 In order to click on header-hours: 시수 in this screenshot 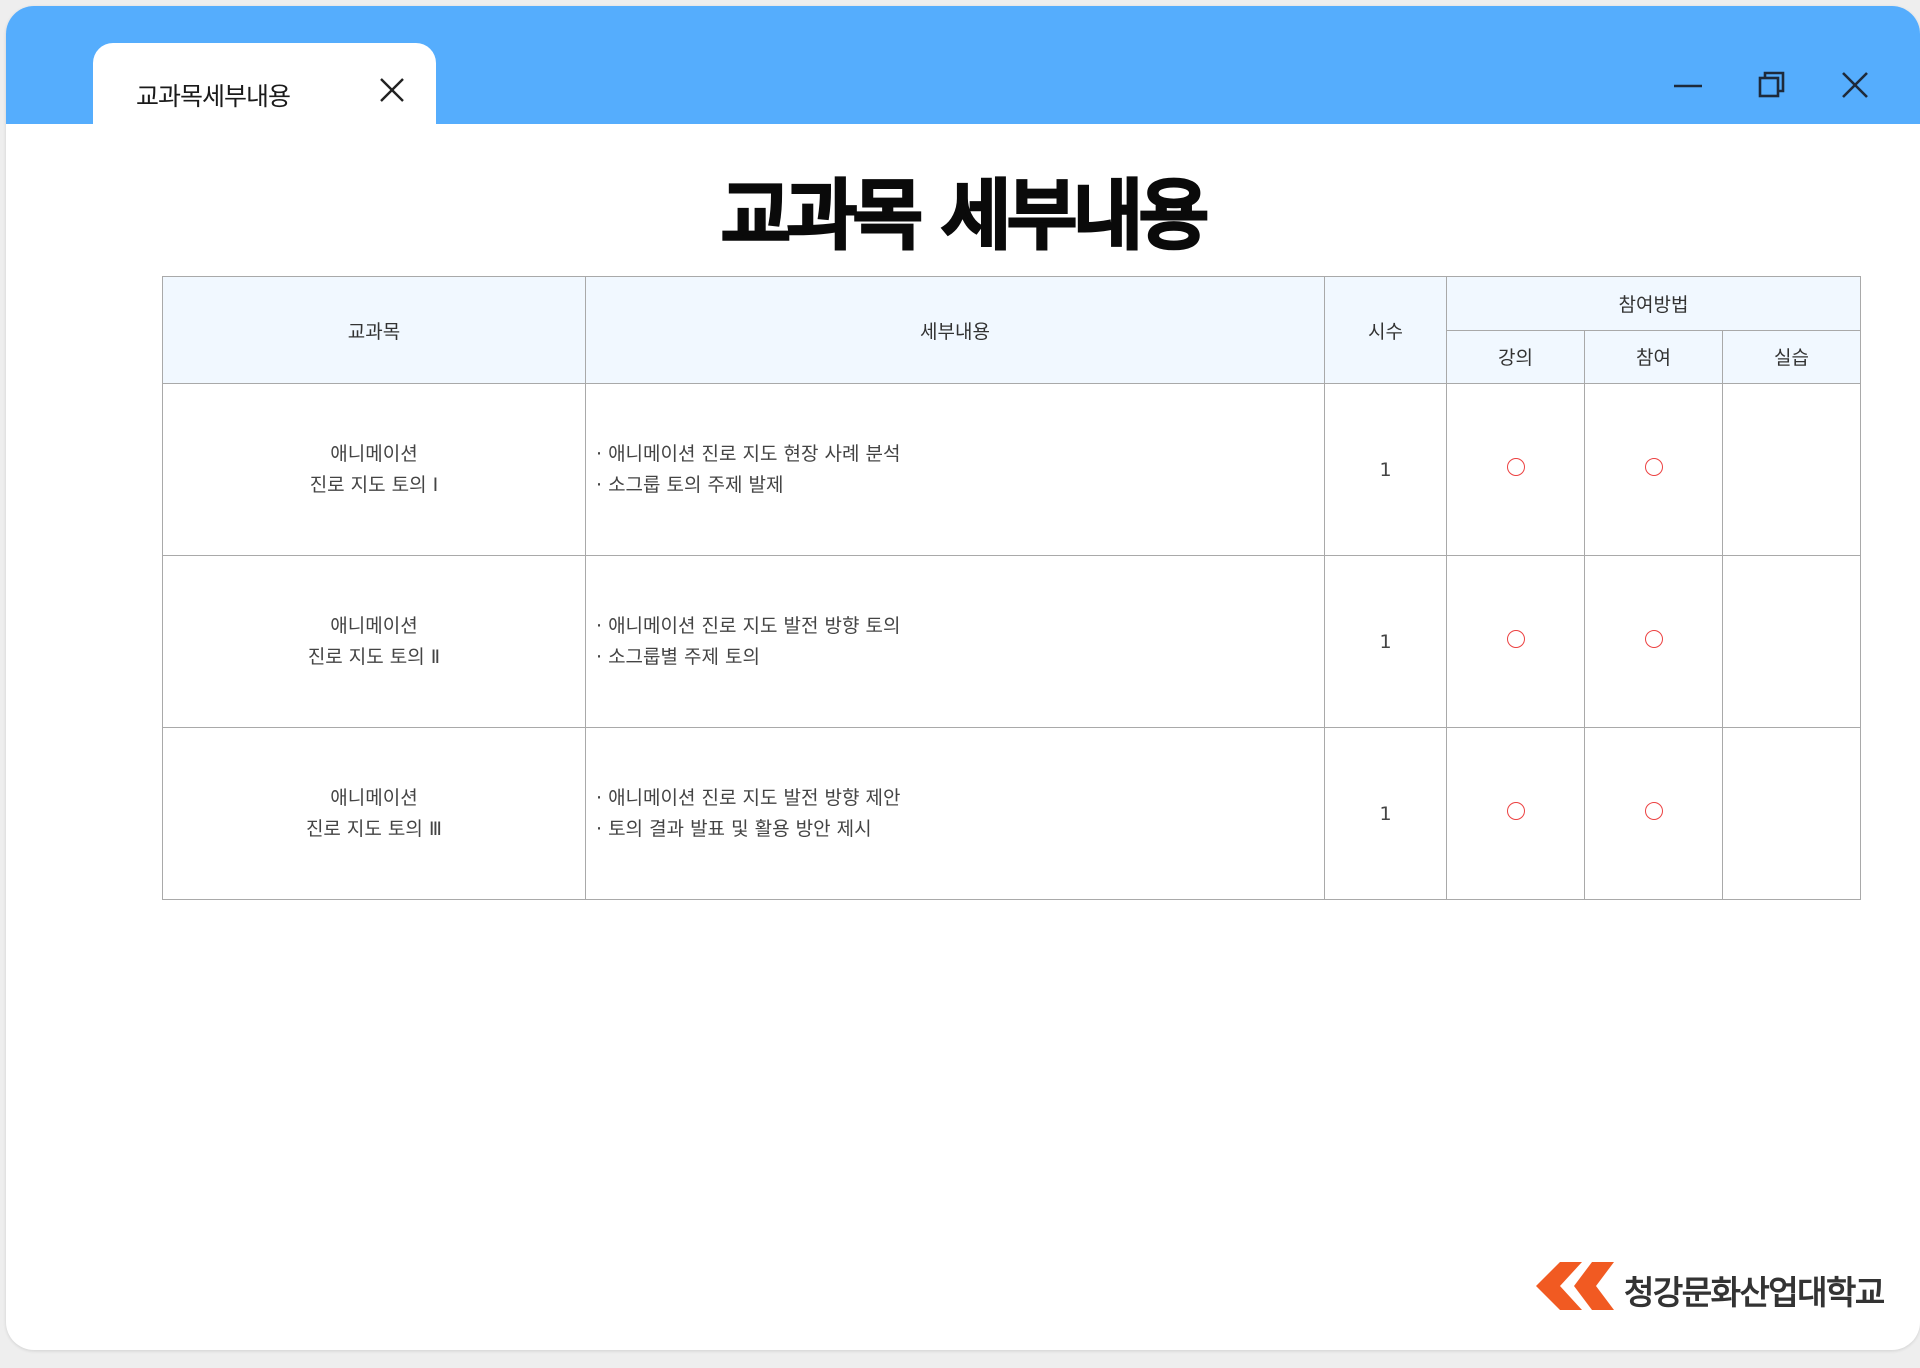, I will do `click(1385, 330)`.